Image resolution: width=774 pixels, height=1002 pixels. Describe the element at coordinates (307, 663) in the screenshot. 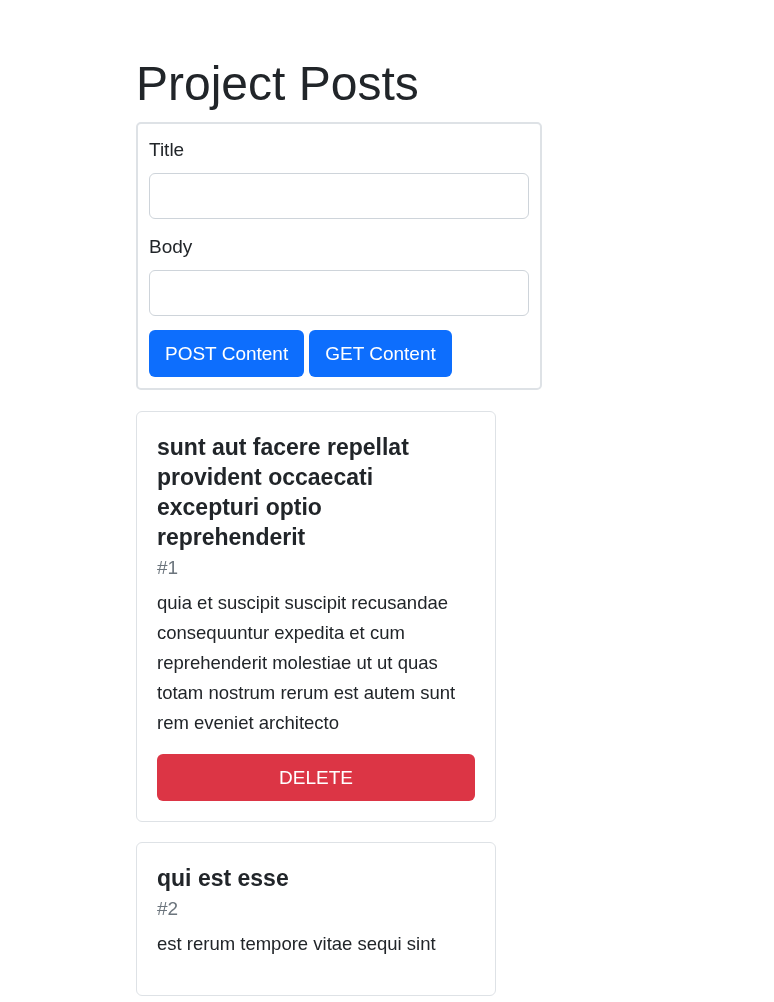

I see `post-body: quia et suscipit suscipit recusandae consequuntur expedita et cum reprehenderit molestiae ut ut quas totam nostrum rerum est autem sunt rem eveniet architecto` at that location.